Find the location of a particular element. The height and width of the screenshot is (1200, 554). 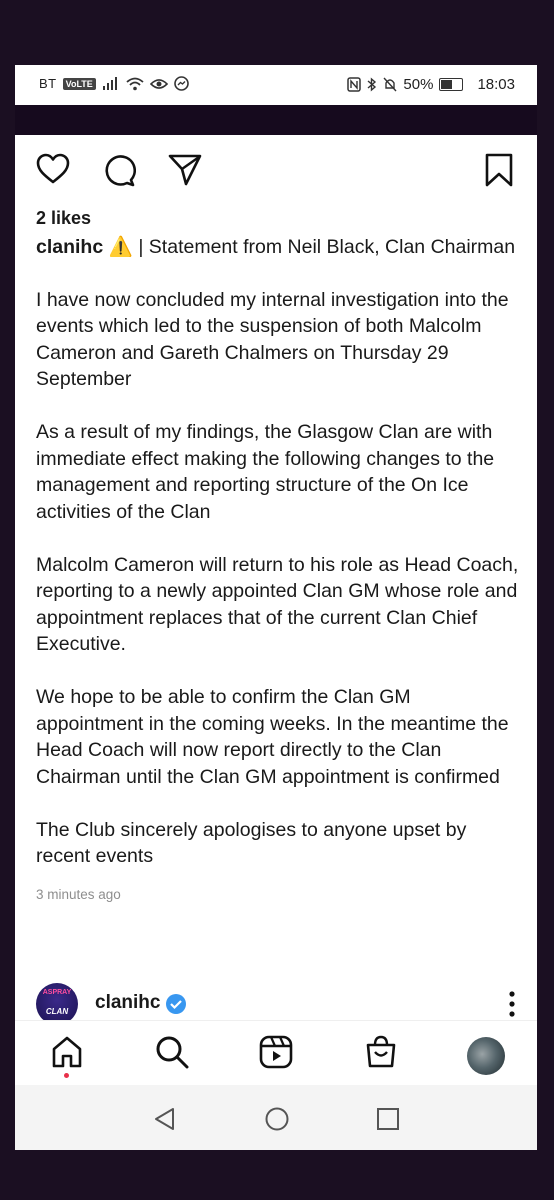

battery-icon is located at coordinates (451, 84).